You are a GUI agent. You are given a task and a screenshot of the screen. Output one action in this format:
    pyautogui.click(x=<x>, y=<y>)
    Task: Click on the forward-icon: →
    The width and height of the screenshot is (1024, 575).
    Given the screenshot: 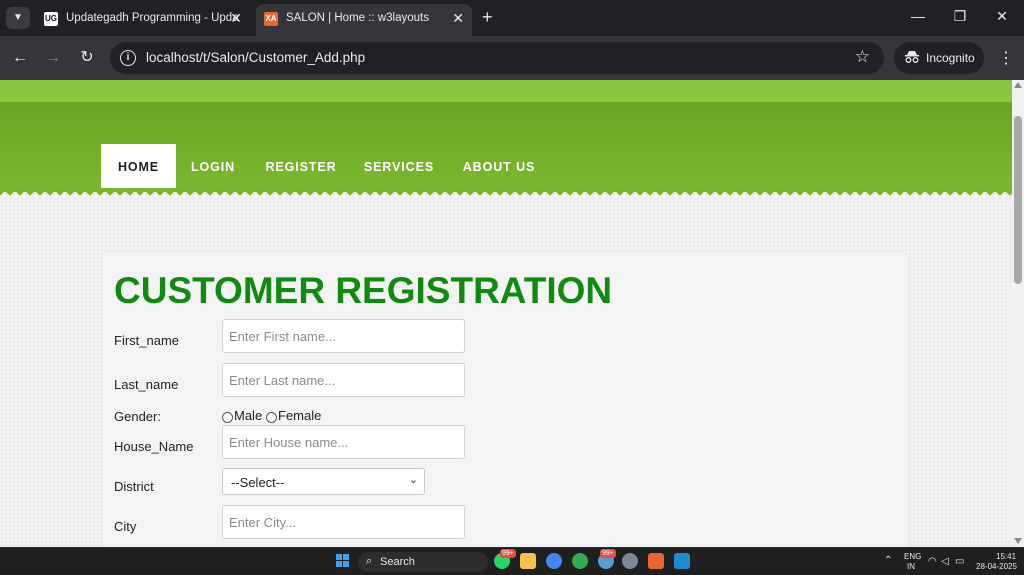 What is the action you would take?
    pyautogui.click(x=53, y=58)
    